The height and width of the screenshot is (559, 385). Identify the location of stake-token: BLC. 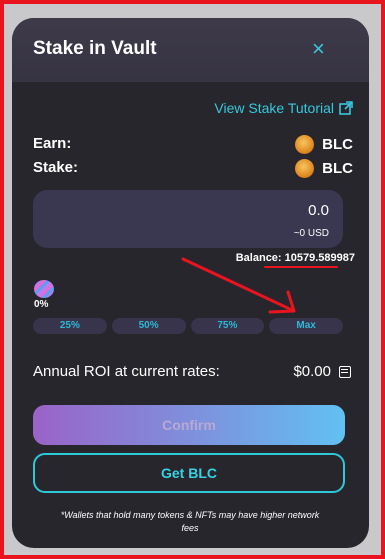
(324, 168).